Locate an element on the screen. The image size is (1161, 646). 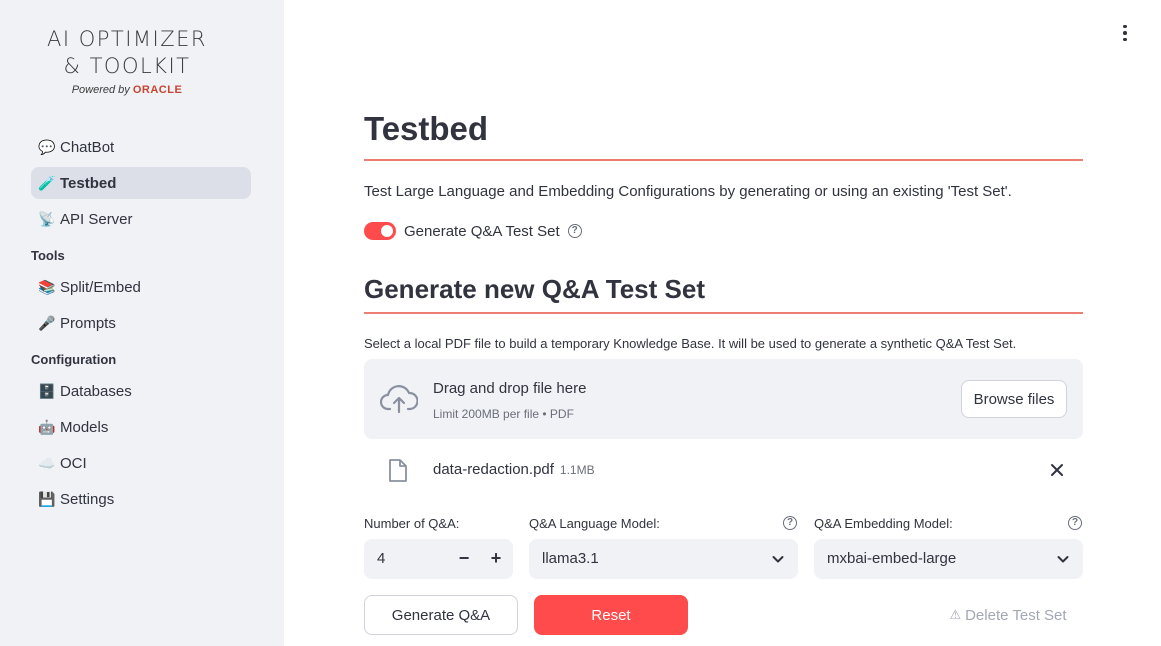
app-logo: AI OPTIMIZER & TOOLKIT Powered by ORACLE is located at coordinates (127, 61).